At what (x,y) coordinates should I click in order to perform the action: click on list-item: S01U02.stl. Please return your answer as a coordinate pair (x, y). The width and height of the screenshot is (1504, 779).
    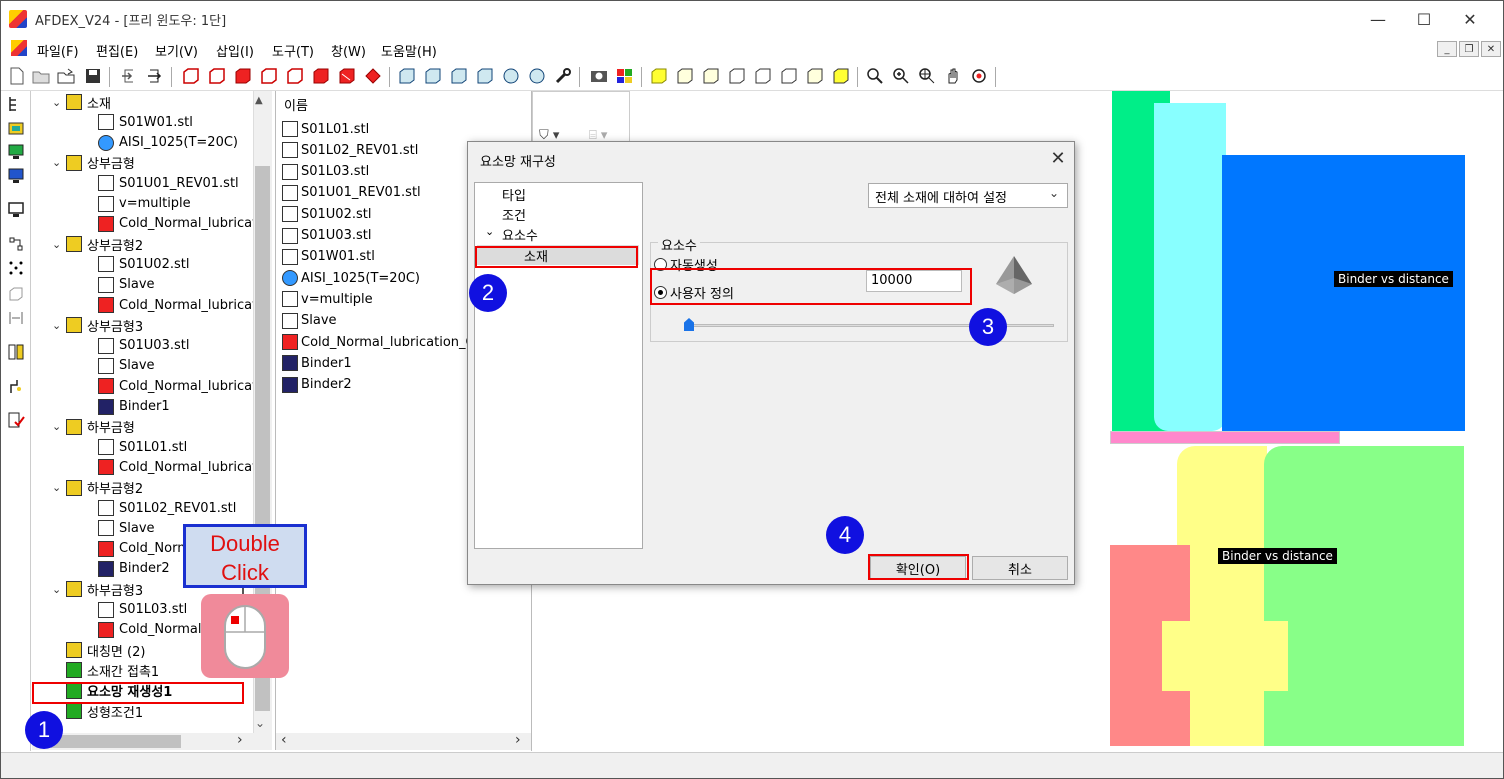
    Looking at the image, I should click on (326, 214).